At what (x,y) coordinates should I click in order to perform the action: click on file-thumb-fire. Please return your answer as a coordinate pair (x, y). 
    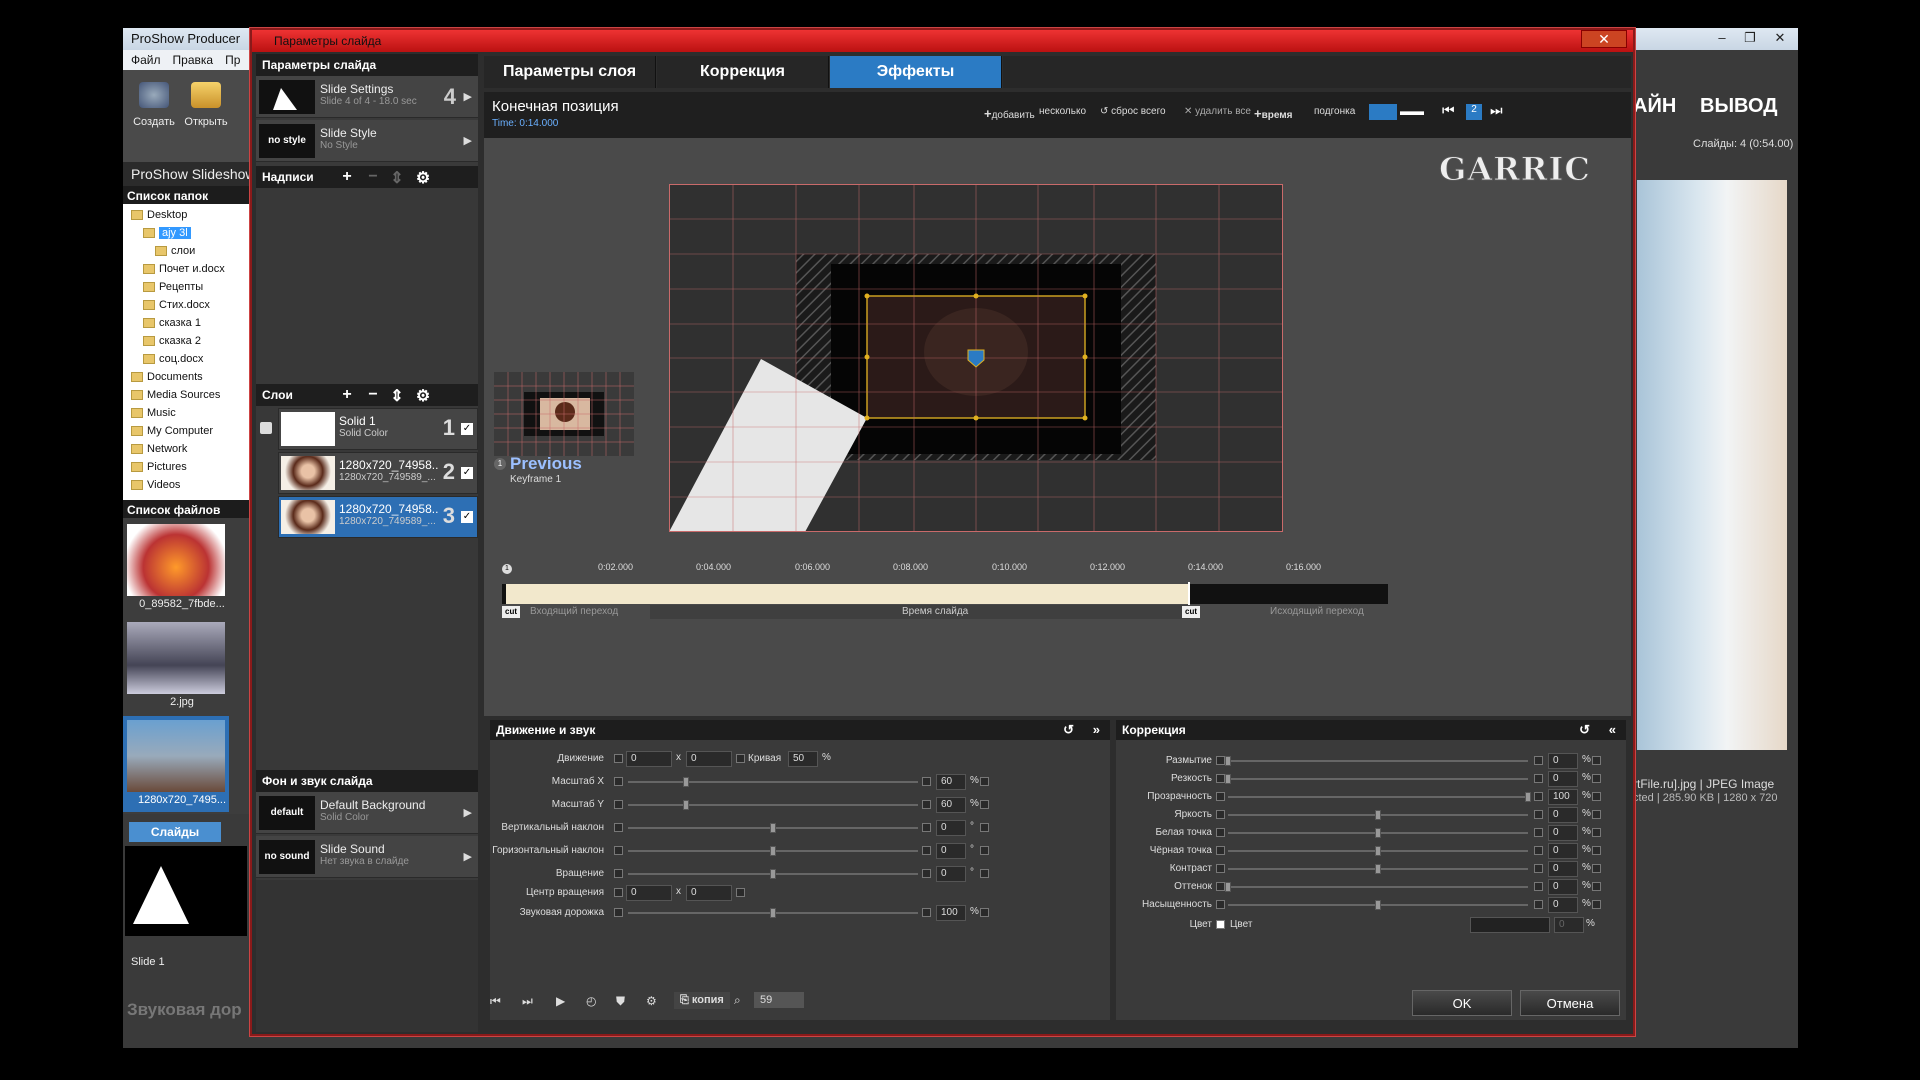
    Looking at the image, I should click on (176, 560).